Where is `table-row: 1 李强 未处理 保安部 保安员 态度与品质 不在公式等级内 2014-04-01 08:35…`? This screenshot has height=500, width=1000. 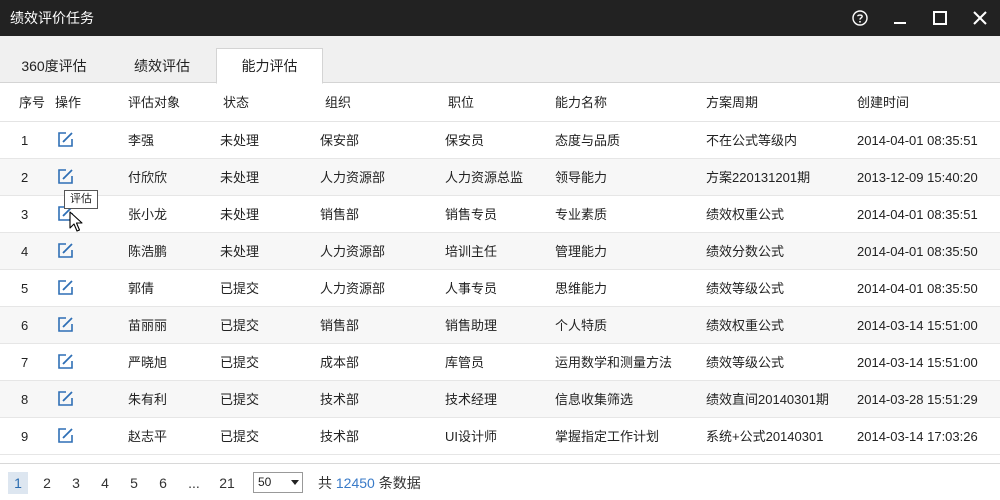
table-row: 1 李强 未处理 保安部 保安员 态度与品质 不在公式等级内 2014-04-01 08:35… is located at coordinates (500, 140).